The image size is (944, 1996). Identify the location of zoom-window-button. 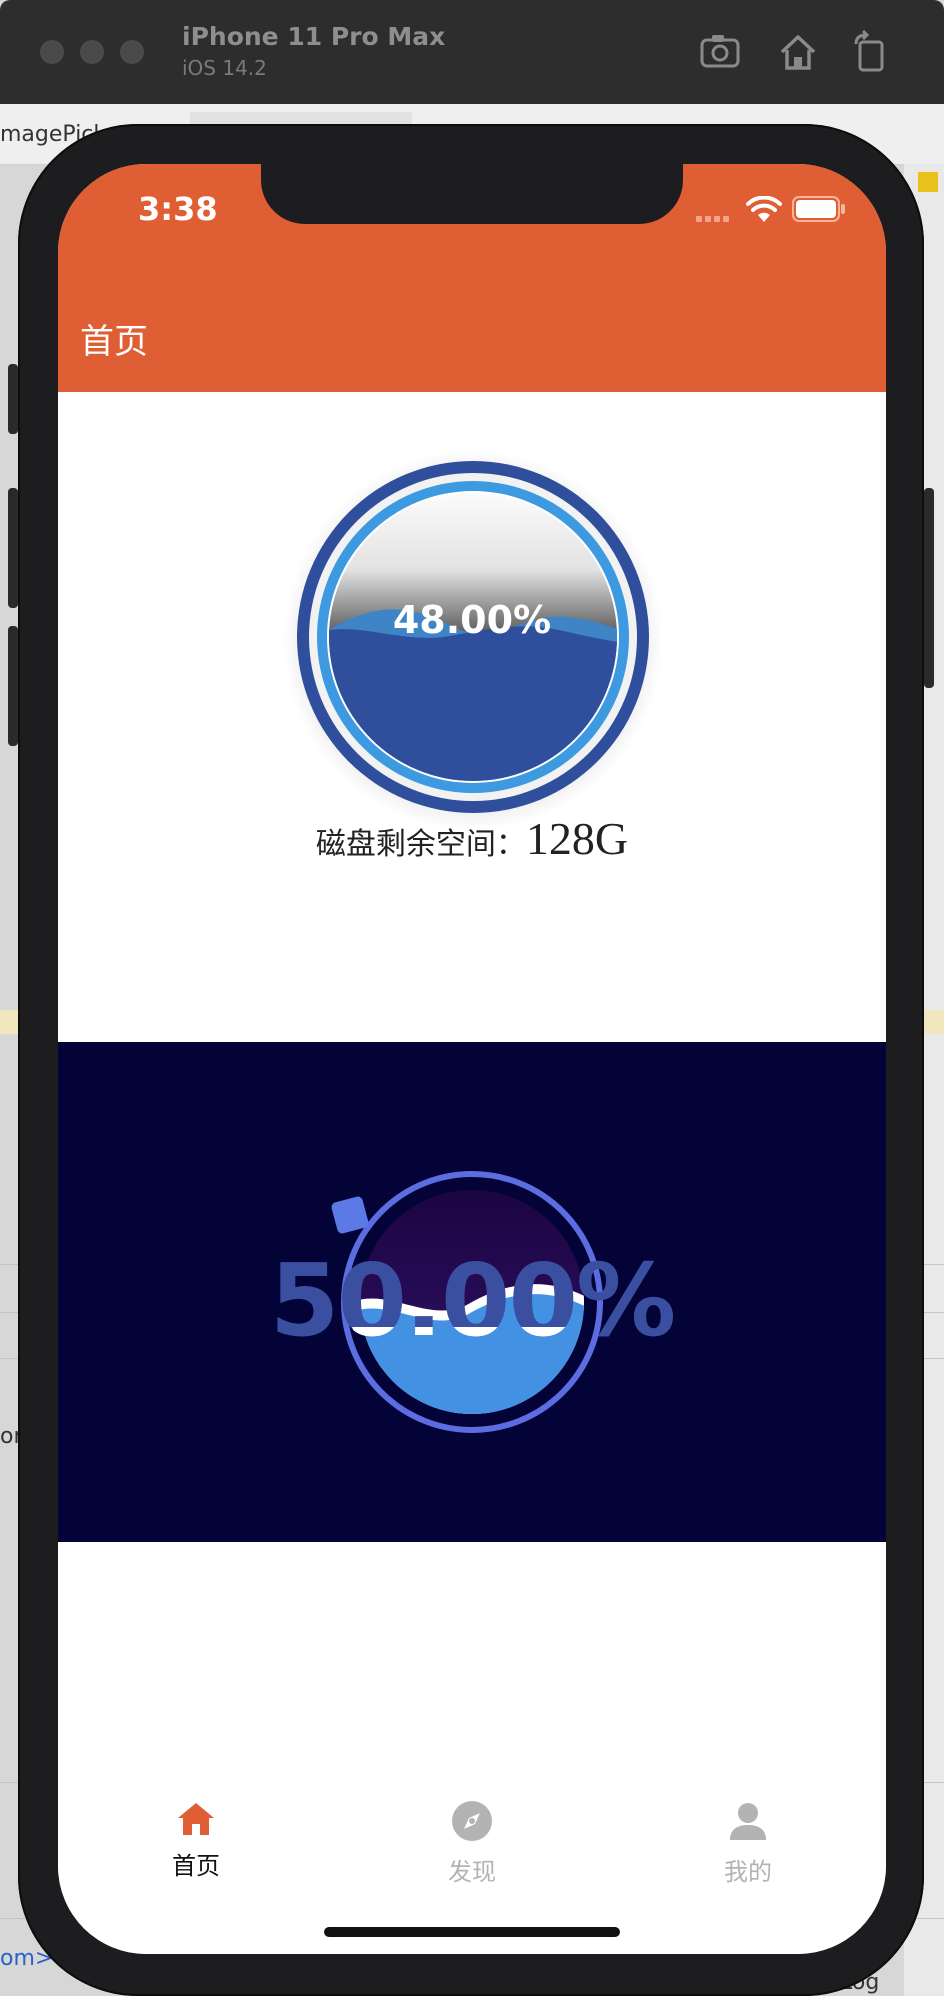
(132, 52).